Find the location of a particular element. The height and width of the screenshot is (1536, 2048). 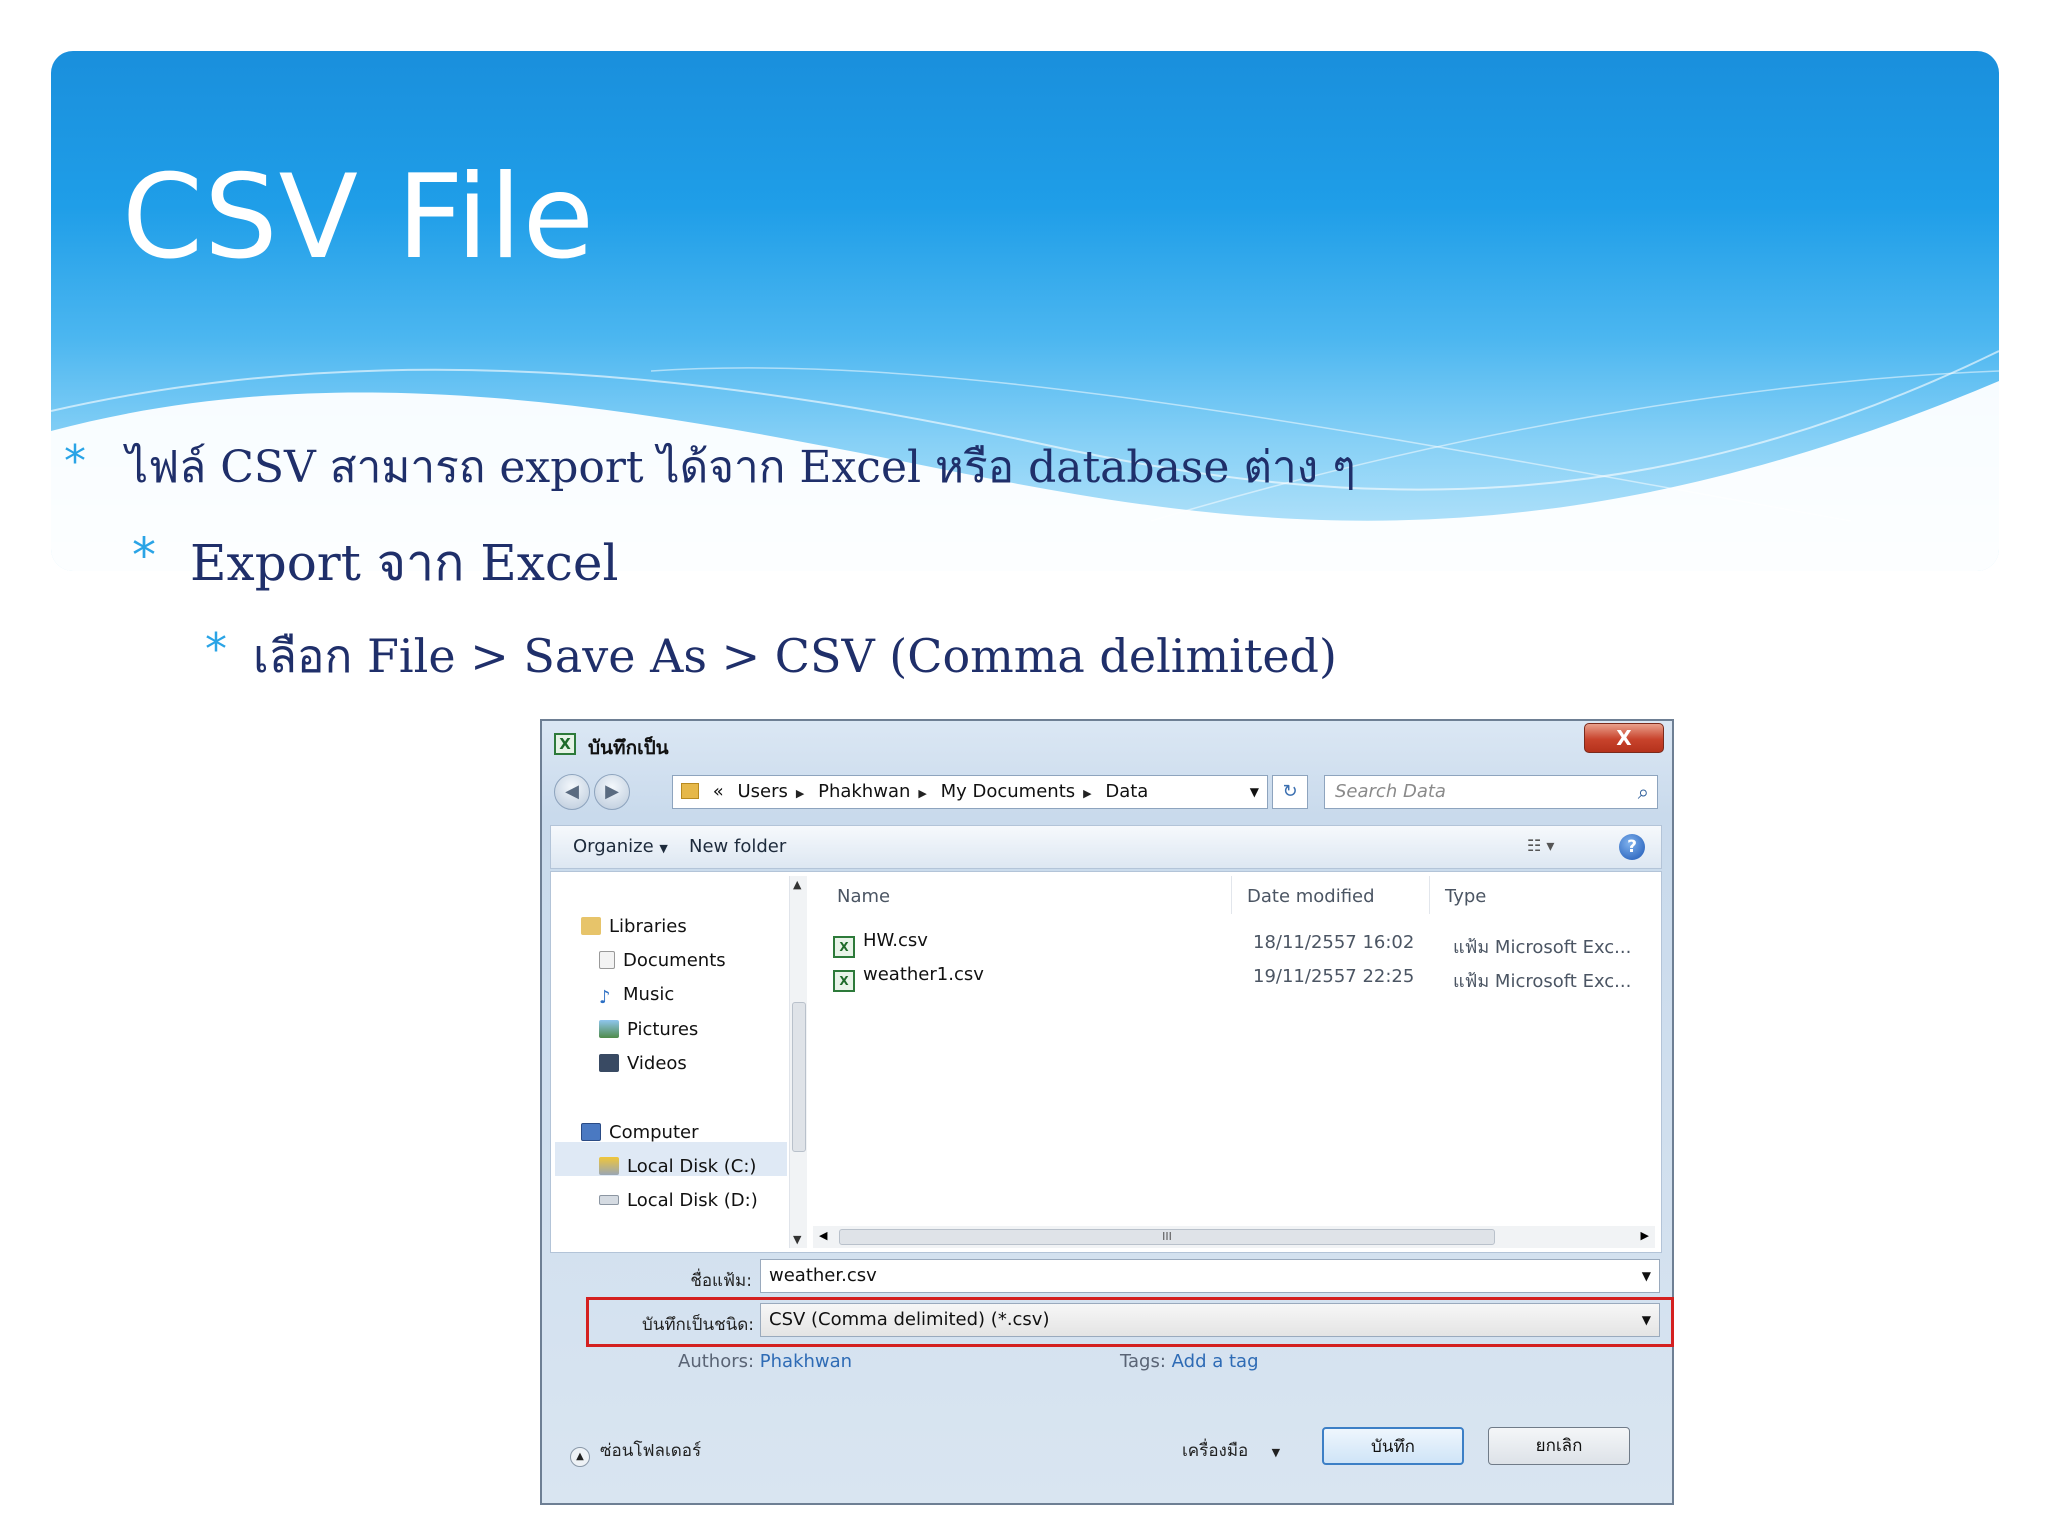

nav-label: Local Disk (C:) is located at coordinates (692, 1166).